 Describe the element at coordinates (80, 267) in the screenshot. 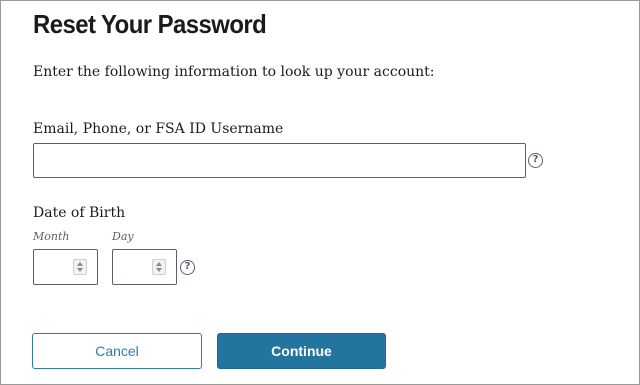

I see `month-spinner` at that location.